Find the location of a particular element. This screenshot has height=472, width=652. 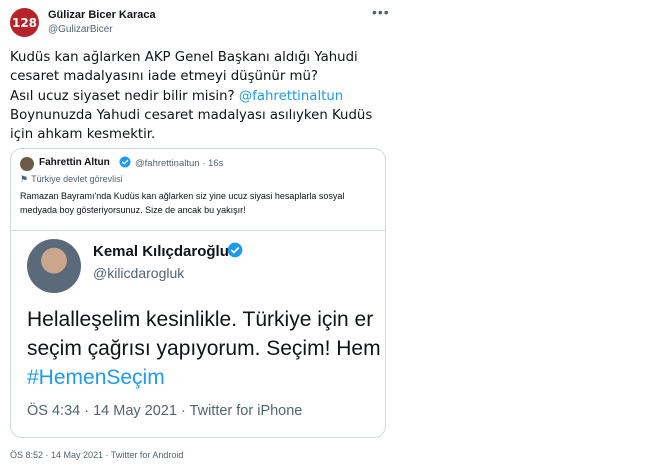

mention-link: @fahrettinaltun is located at coordinates (291, 96).